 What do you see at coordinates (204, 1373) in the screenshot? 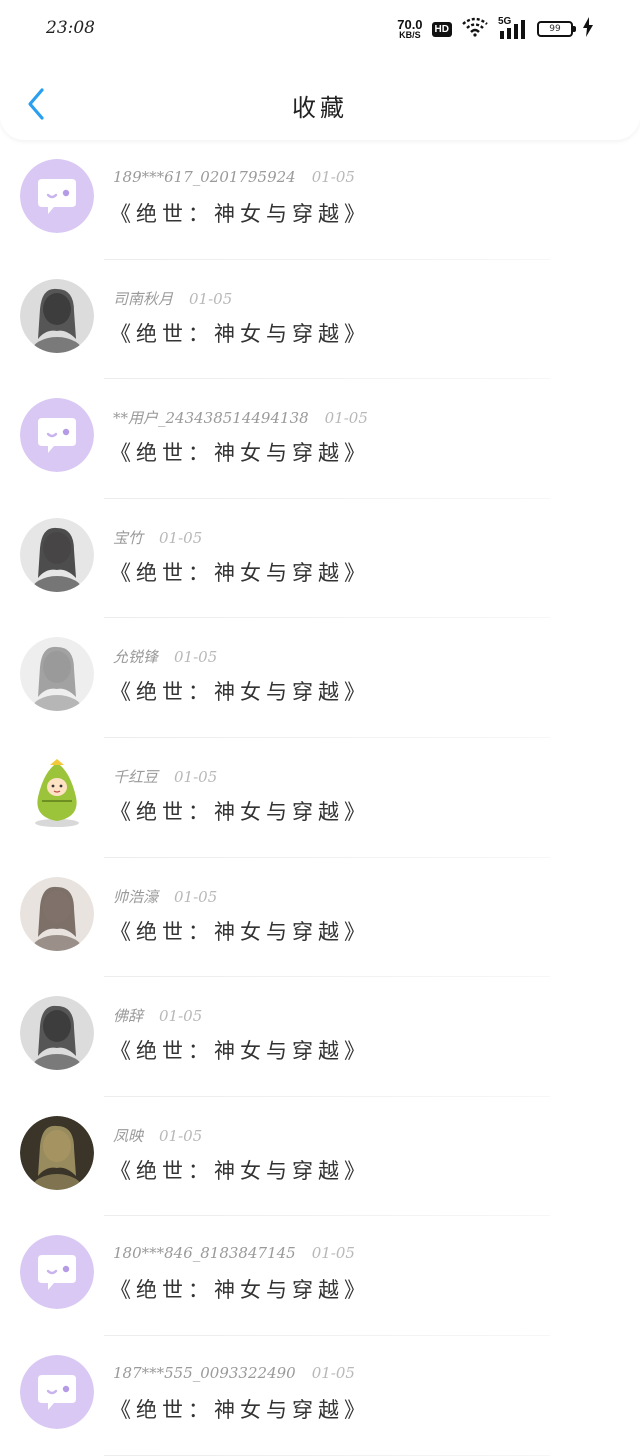
I see `user-name: 187***555_0093322490` at bounding box center [204, 1373].